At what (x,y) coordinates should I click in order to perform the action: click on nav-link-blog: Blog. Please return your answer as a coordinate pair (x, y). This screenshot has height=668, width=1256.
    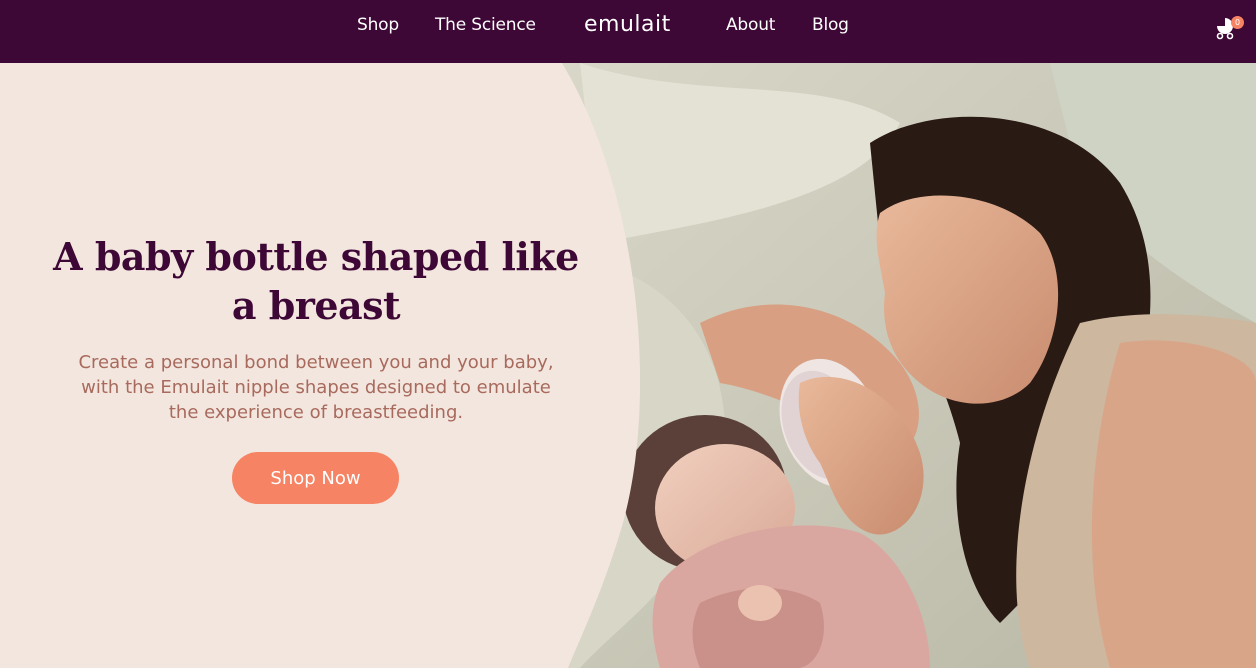
    Looking at the image, I should click on (830, 25).